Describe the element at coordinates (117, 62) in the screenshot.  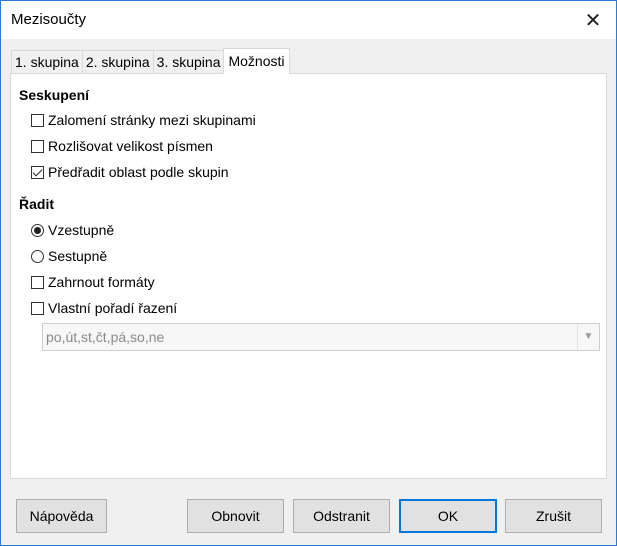
I see `tab-group-2: 2. skupina` at that location.